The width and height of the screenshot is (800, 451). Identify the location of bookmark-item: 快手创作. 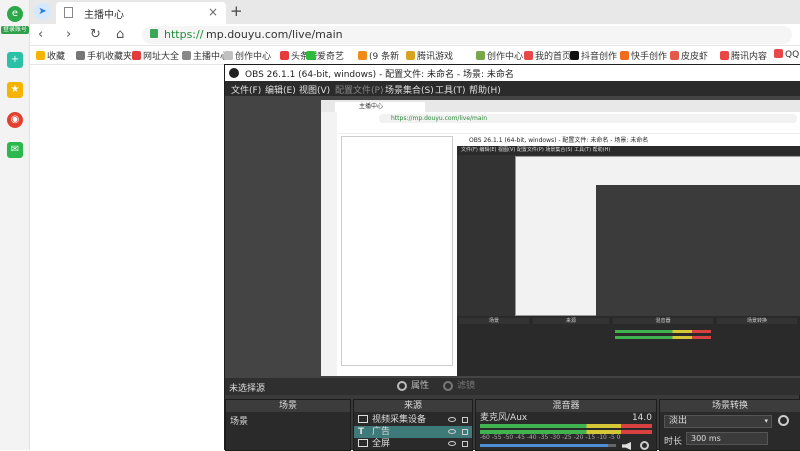
(643, 55).